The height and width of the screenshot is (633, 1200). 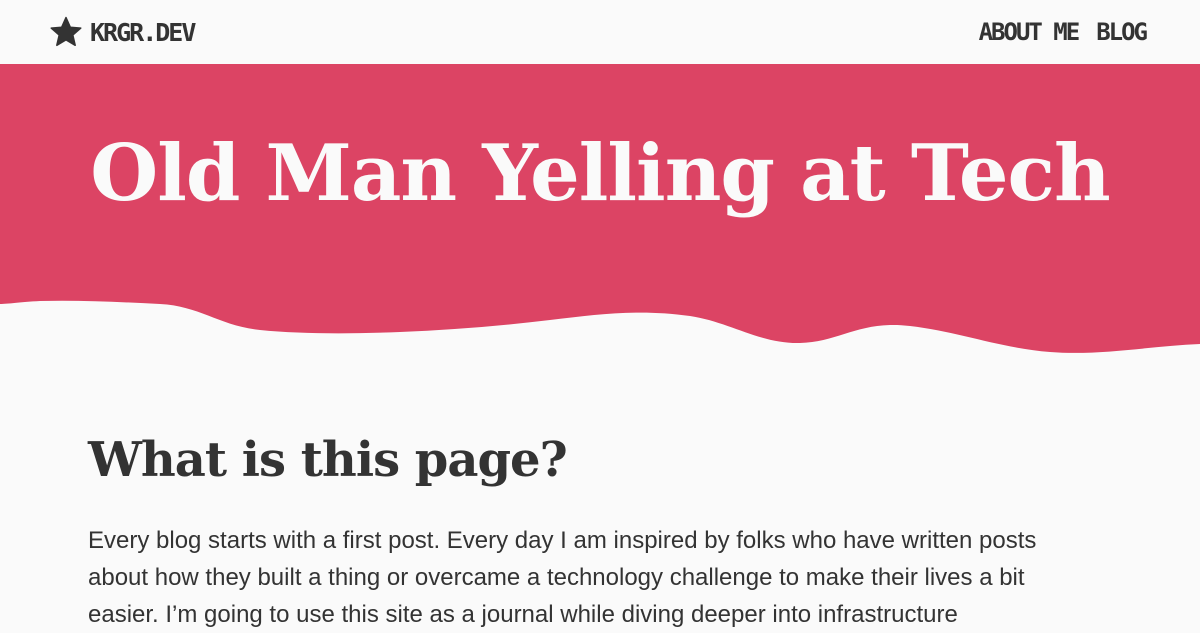 I want to click on main-nav: ABOUT ME BLOG, so click(x=1054, y=32).